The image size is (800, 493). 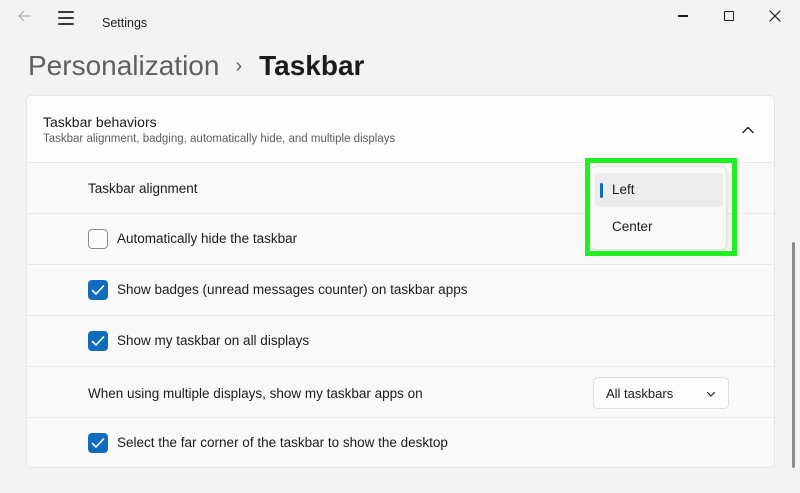 I want to click on taskbar-alignment-label: Taskbar alignment, so click(x=143, y=188).